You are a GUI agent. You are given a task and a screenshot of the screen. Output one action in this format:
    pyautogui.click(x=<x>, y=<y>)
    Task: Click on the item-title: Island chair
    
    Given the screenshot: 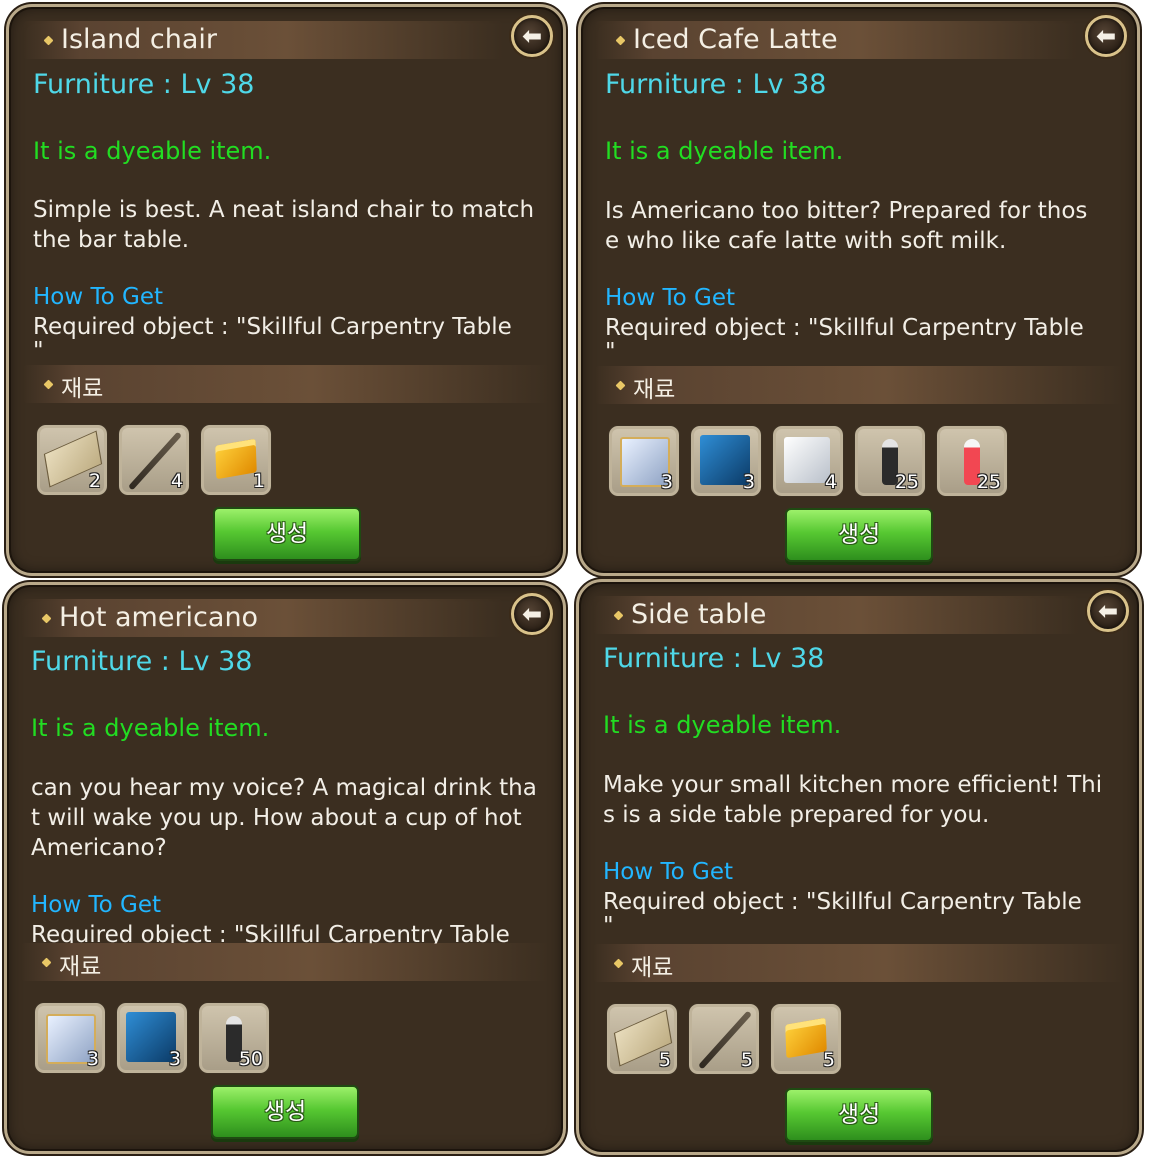 What is the action you would take?
    pyautogui.click(x=139, y=39)
    